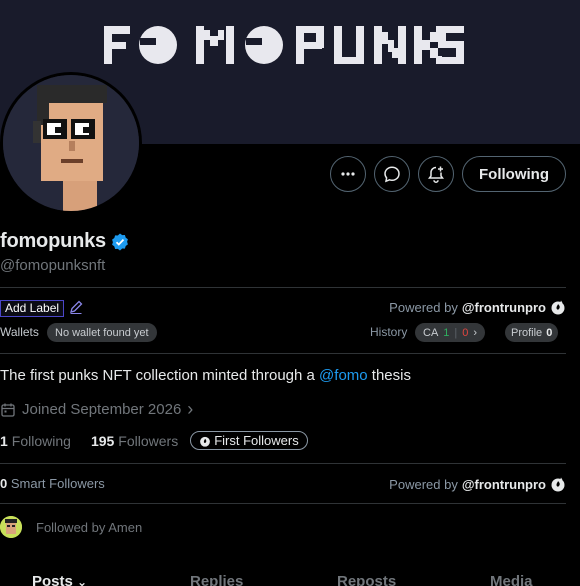  I want to click on tab-media: Media, so click(511, 579).